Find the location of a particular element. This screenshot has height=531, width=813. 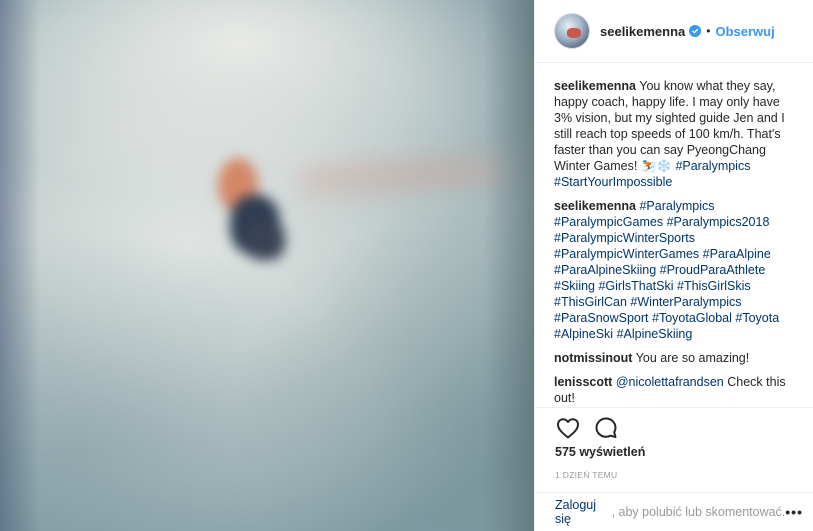

follow-button: Obserwuj is located at coordinates (744, 31).